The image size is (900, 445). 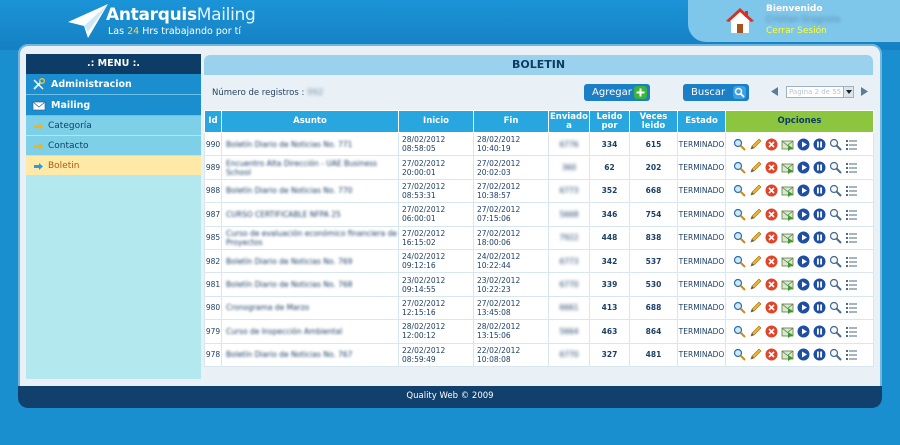 I want to click on cell-asunto: CURSO CERTIFICABLE NFPA 25, so click(x=310, y=214).